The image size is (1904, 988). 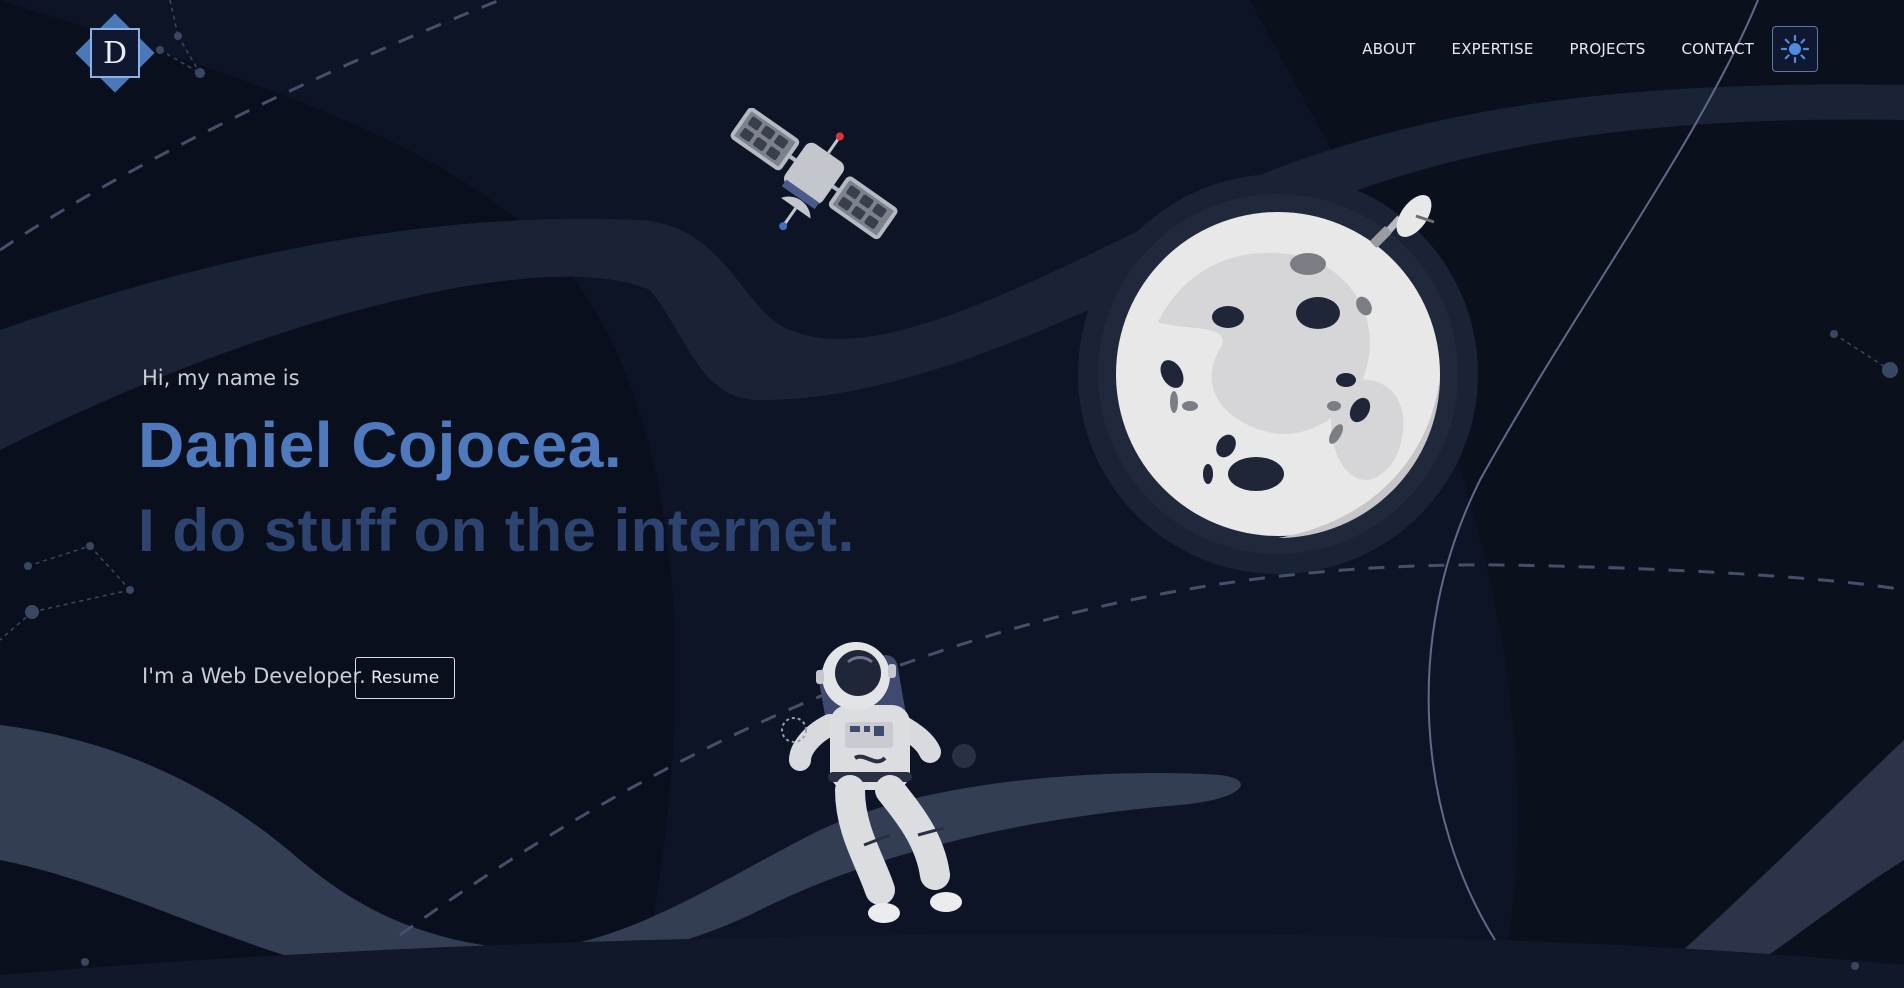 I want to click on moon-illustration, so click(x=1278, y=374).